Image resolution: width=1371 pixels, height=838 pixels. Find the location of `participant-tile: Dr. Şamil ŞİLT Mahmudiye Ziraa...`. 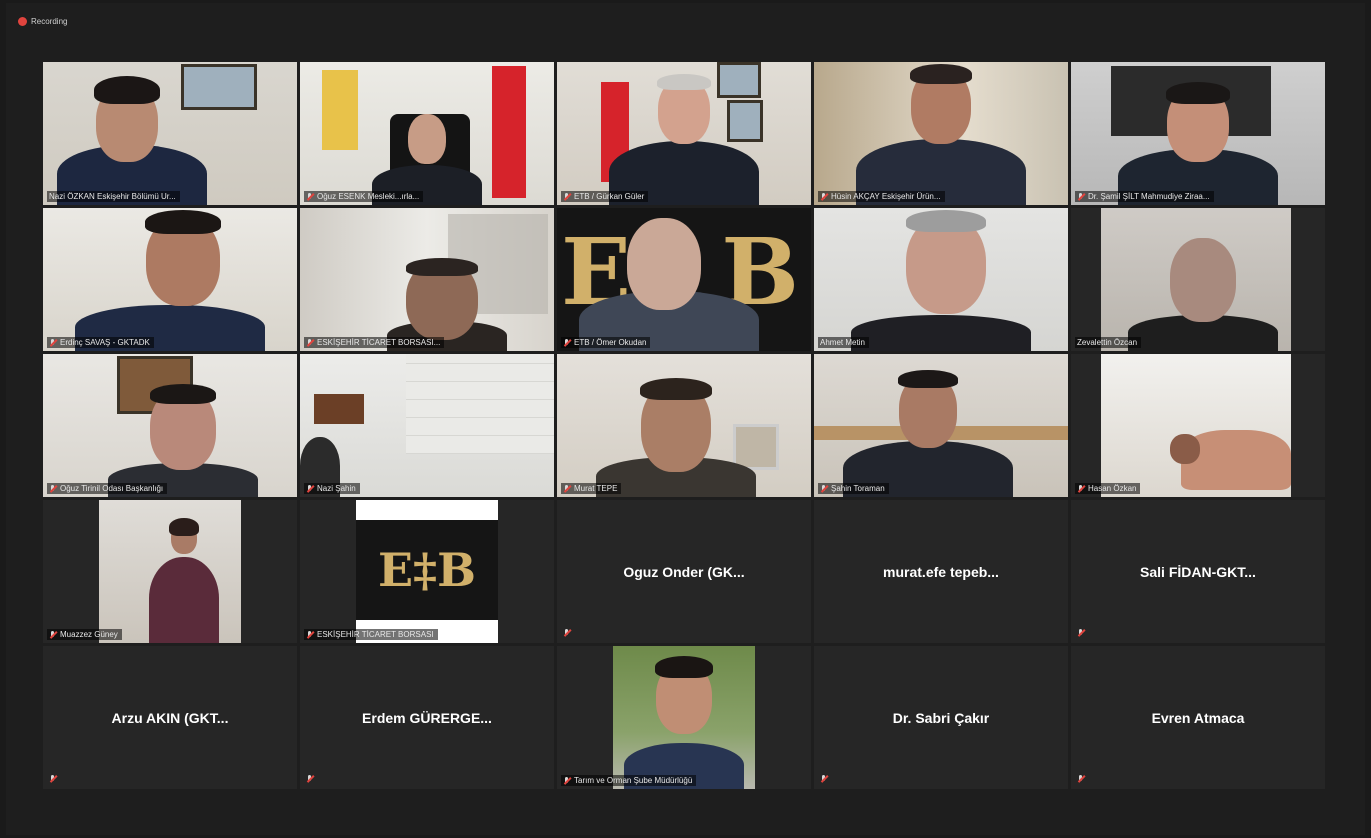

participant-tile: Dr. Şamil ŞİLT Mahmudiye Ziraa... is located at coordinates (1198, 133).